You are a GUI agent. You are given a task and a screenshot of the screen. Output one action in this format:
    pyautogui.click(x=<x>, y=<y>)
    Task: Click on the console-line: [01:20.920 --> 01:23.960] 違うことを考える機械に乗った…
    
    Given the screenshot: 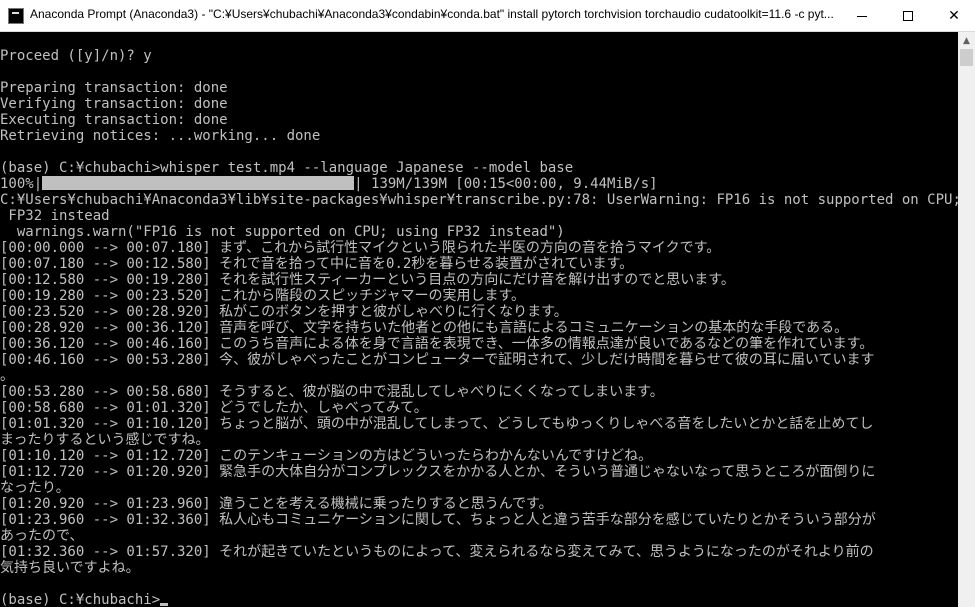 What is the action you would take?
    pyautogui.click(x=276, y=504)
    